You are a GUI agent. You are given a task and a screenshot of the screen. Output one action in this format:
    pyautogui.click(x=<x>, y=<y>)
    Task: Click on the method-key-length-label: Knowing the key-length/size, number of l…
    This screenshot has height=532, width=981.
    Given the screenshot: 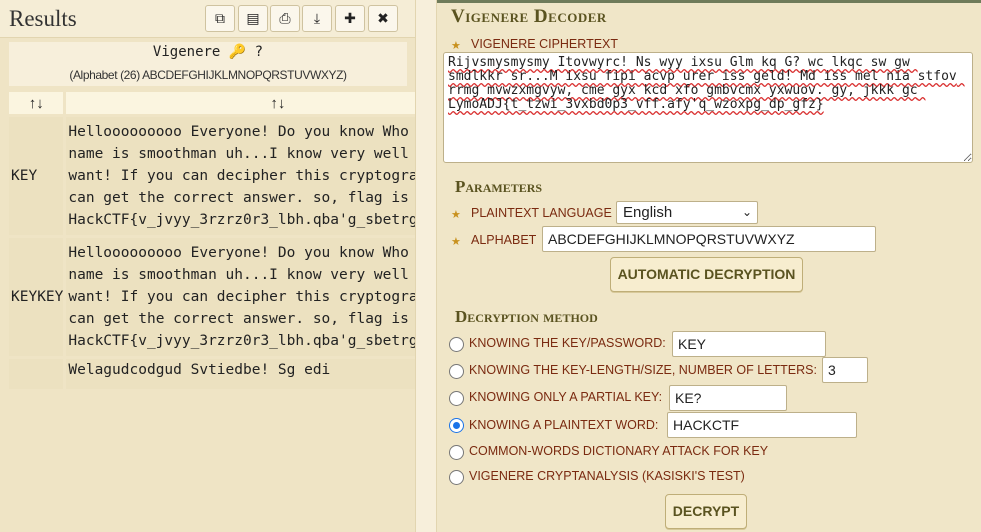 What is the action you would take?
    pyautogui.click(x=643, y=370)
    